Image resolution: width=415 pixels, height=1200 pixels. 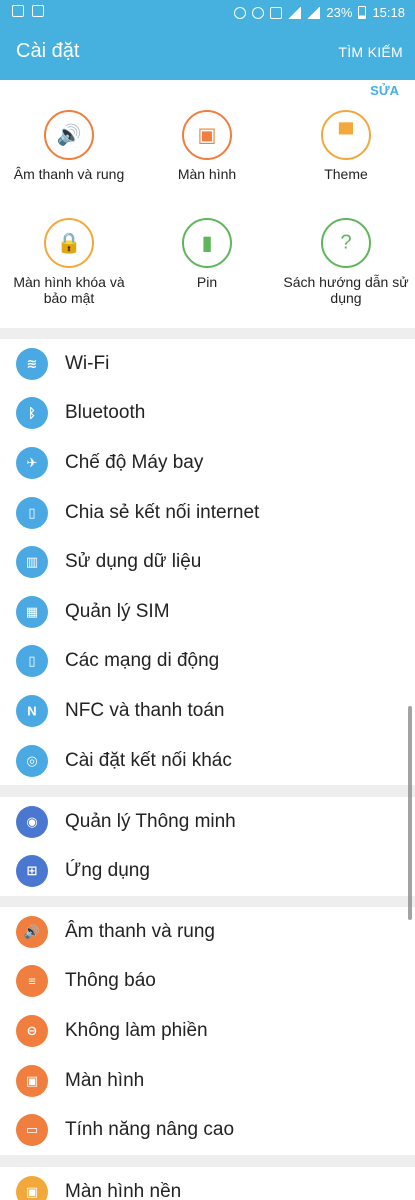 I want to click on settings-item-mobile-network: ▯ Các mạng di động, so click(x=207, y=662).